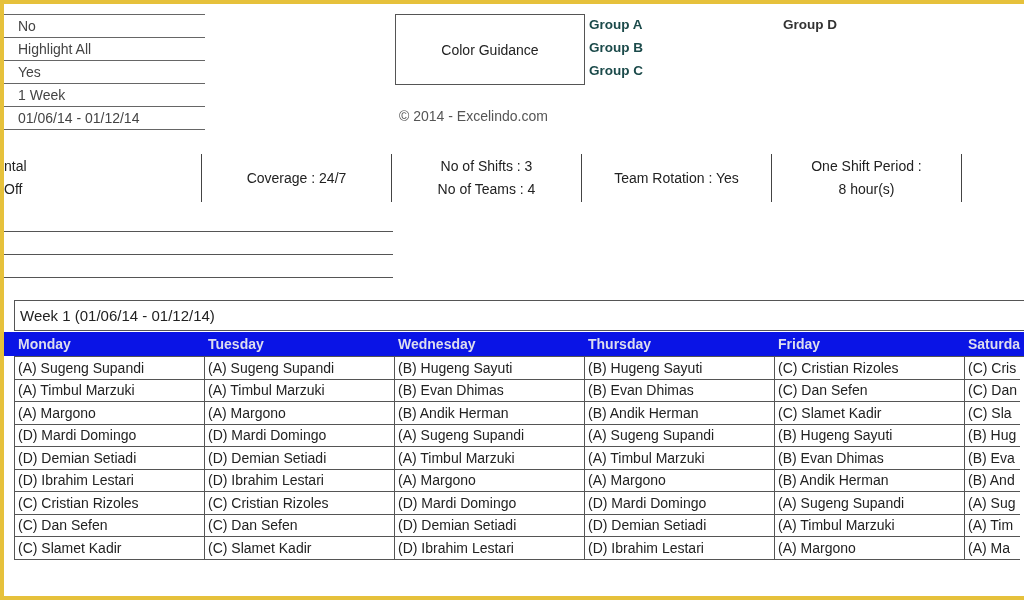 This screenshot has width=1024, height=600. Describe the element at coordinates (992, 390) in the screenshot. I see `table-cell: (C) Dan` at that location.